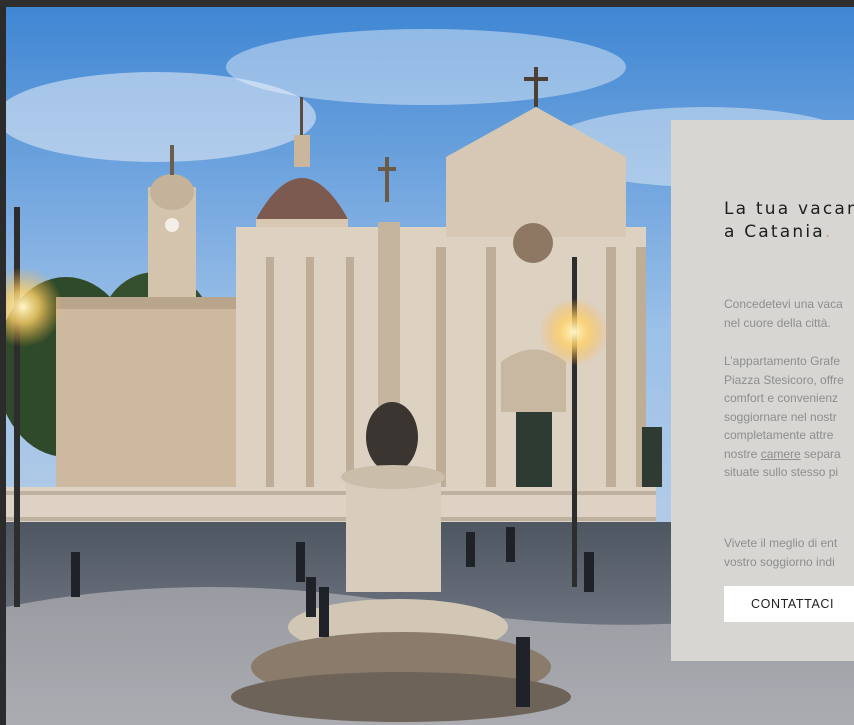 The image size is (854, 725). What do you see at coordinates (774, 232) in the screenshot?
I see `title-city: a Catania` at bounding box center [774, 232].